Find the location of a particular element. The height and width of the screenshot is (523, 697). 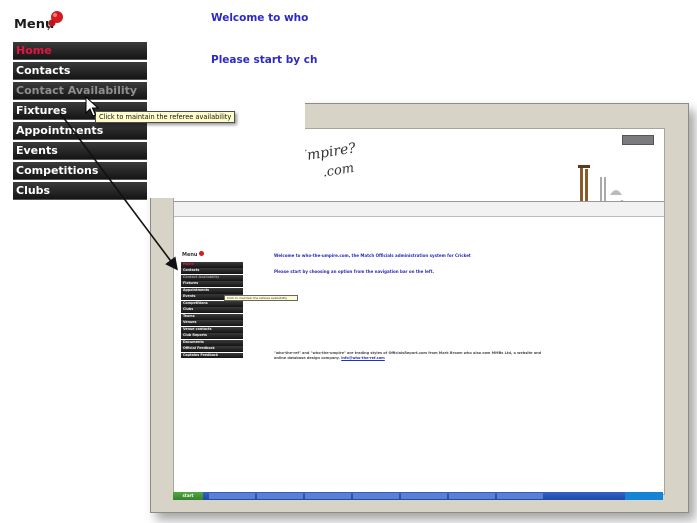

windows-taskbar: start is located at coordinates (418, 496).